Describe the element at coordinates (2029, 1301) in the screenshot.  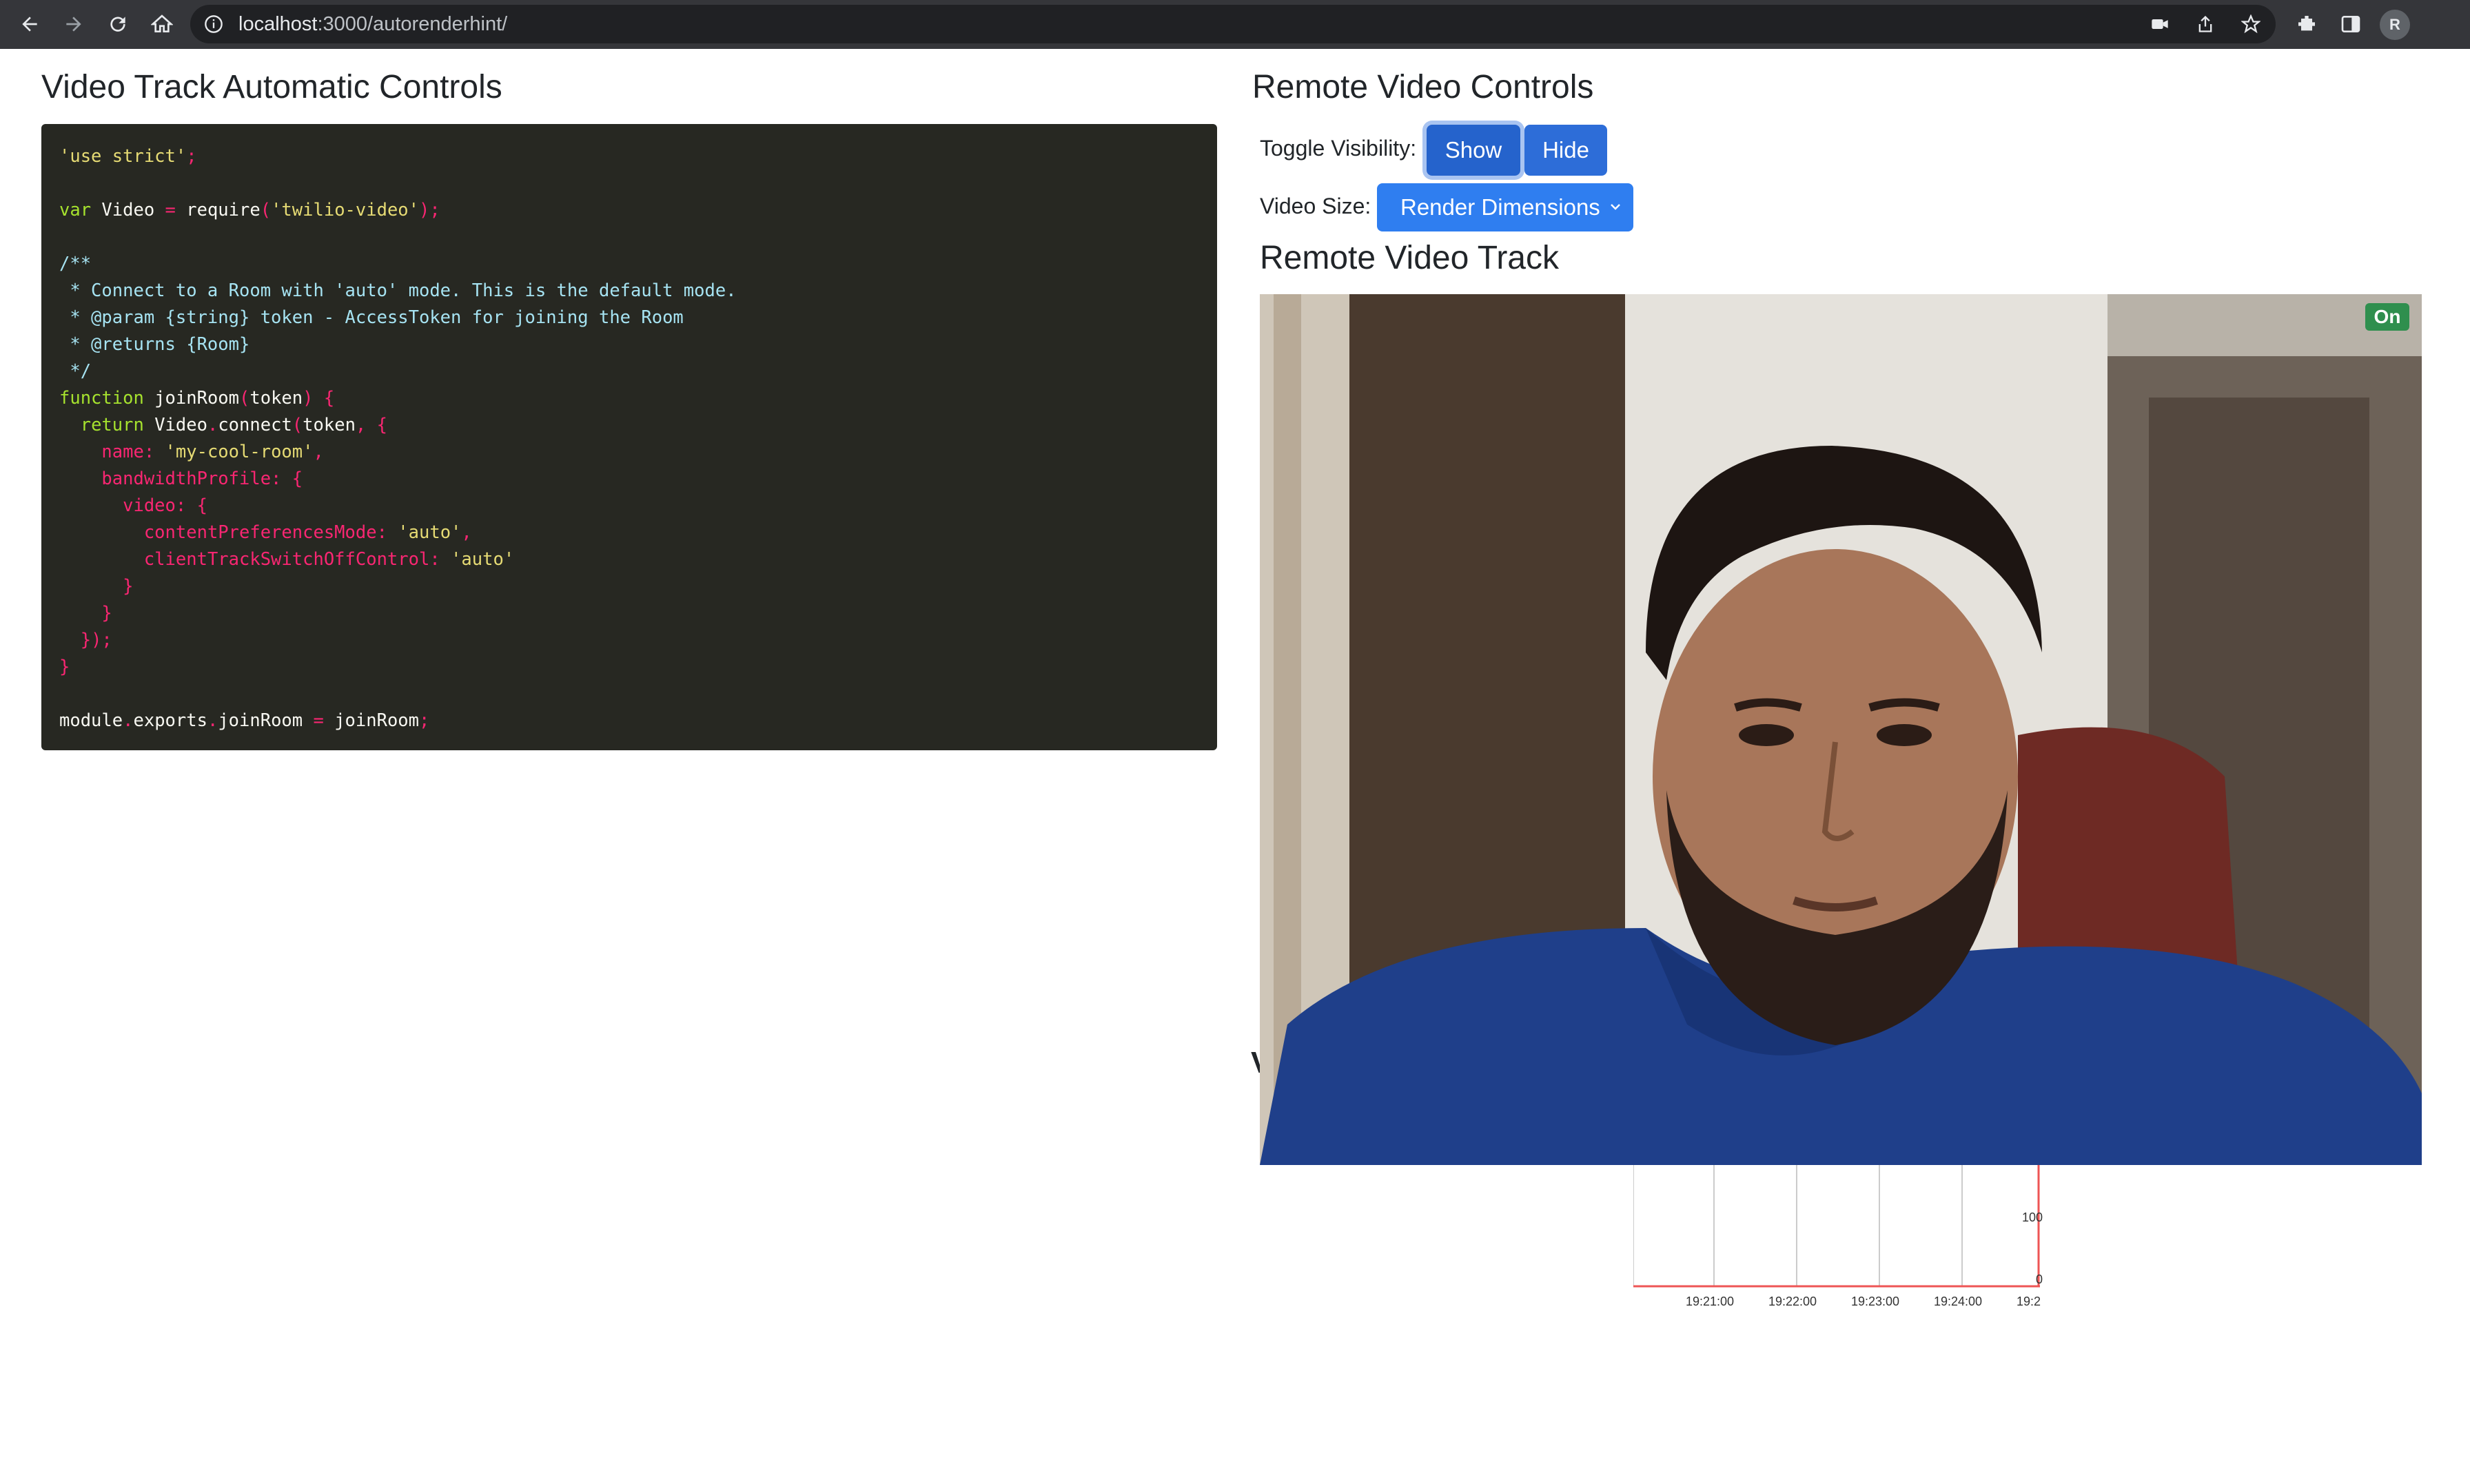
I see `graph-x-label: 19:2` at that location.